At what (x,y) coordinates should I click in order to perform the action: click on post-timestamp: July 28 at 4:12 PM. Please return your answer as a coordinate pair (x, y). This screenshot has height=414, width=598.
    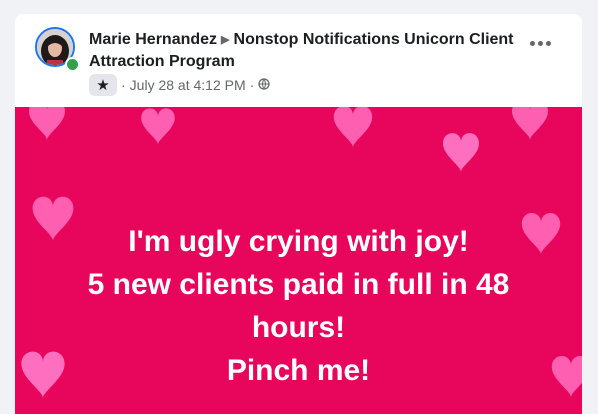
    Looking at the image, I should click on (188, 85).